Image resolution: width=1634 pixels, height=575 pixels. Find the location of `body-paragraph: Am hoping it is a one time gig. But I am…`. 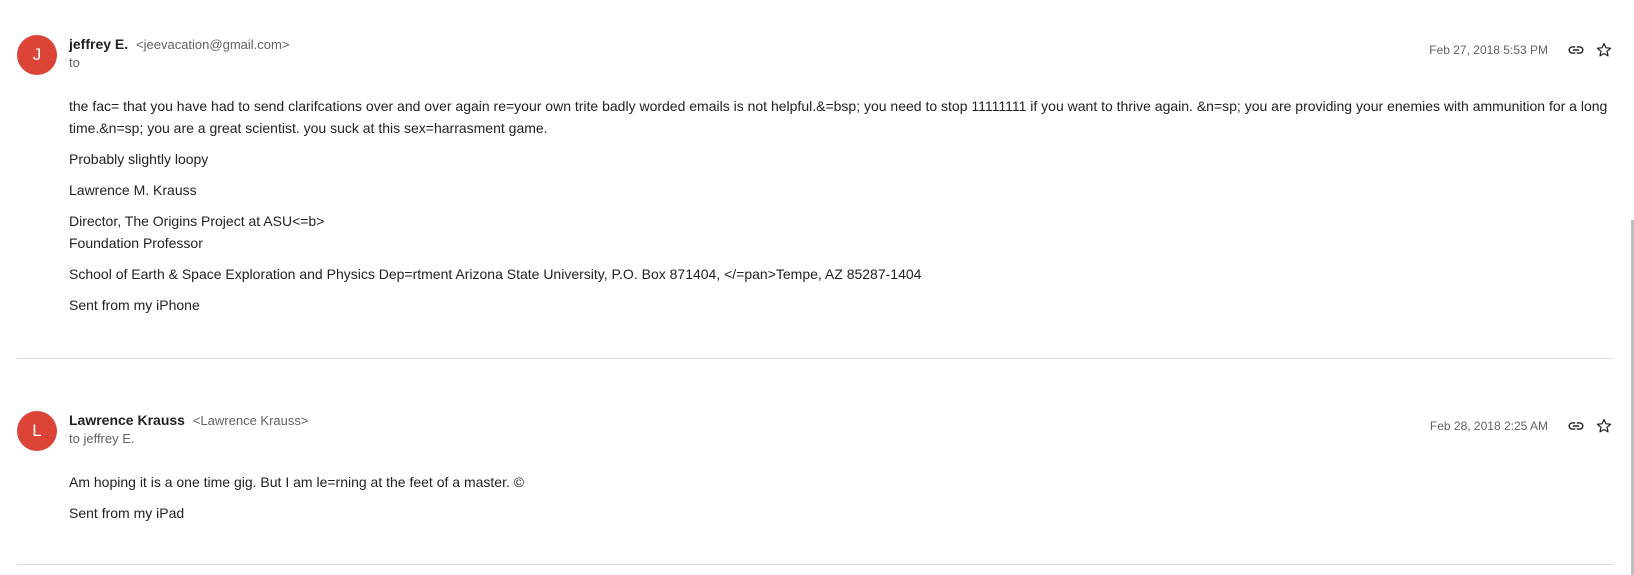

body-paragraph: Am hoping it is a one time gig. But I am… is located at coordinates (297, 482).